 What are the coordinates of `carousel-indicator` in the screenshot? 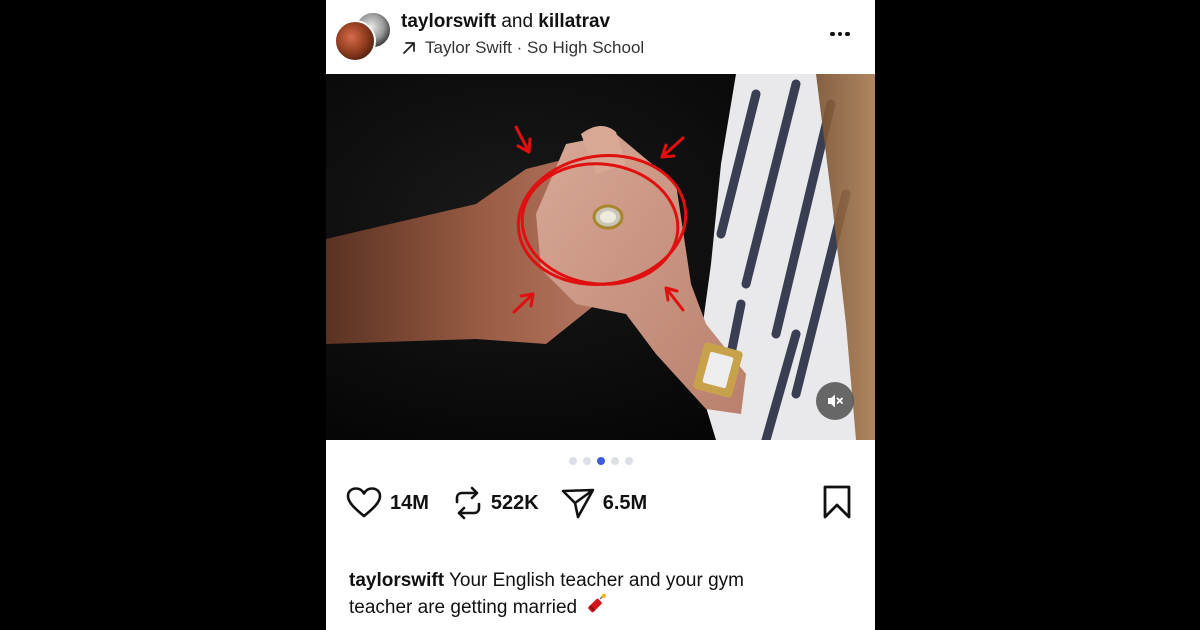 It's located at (600, 462).